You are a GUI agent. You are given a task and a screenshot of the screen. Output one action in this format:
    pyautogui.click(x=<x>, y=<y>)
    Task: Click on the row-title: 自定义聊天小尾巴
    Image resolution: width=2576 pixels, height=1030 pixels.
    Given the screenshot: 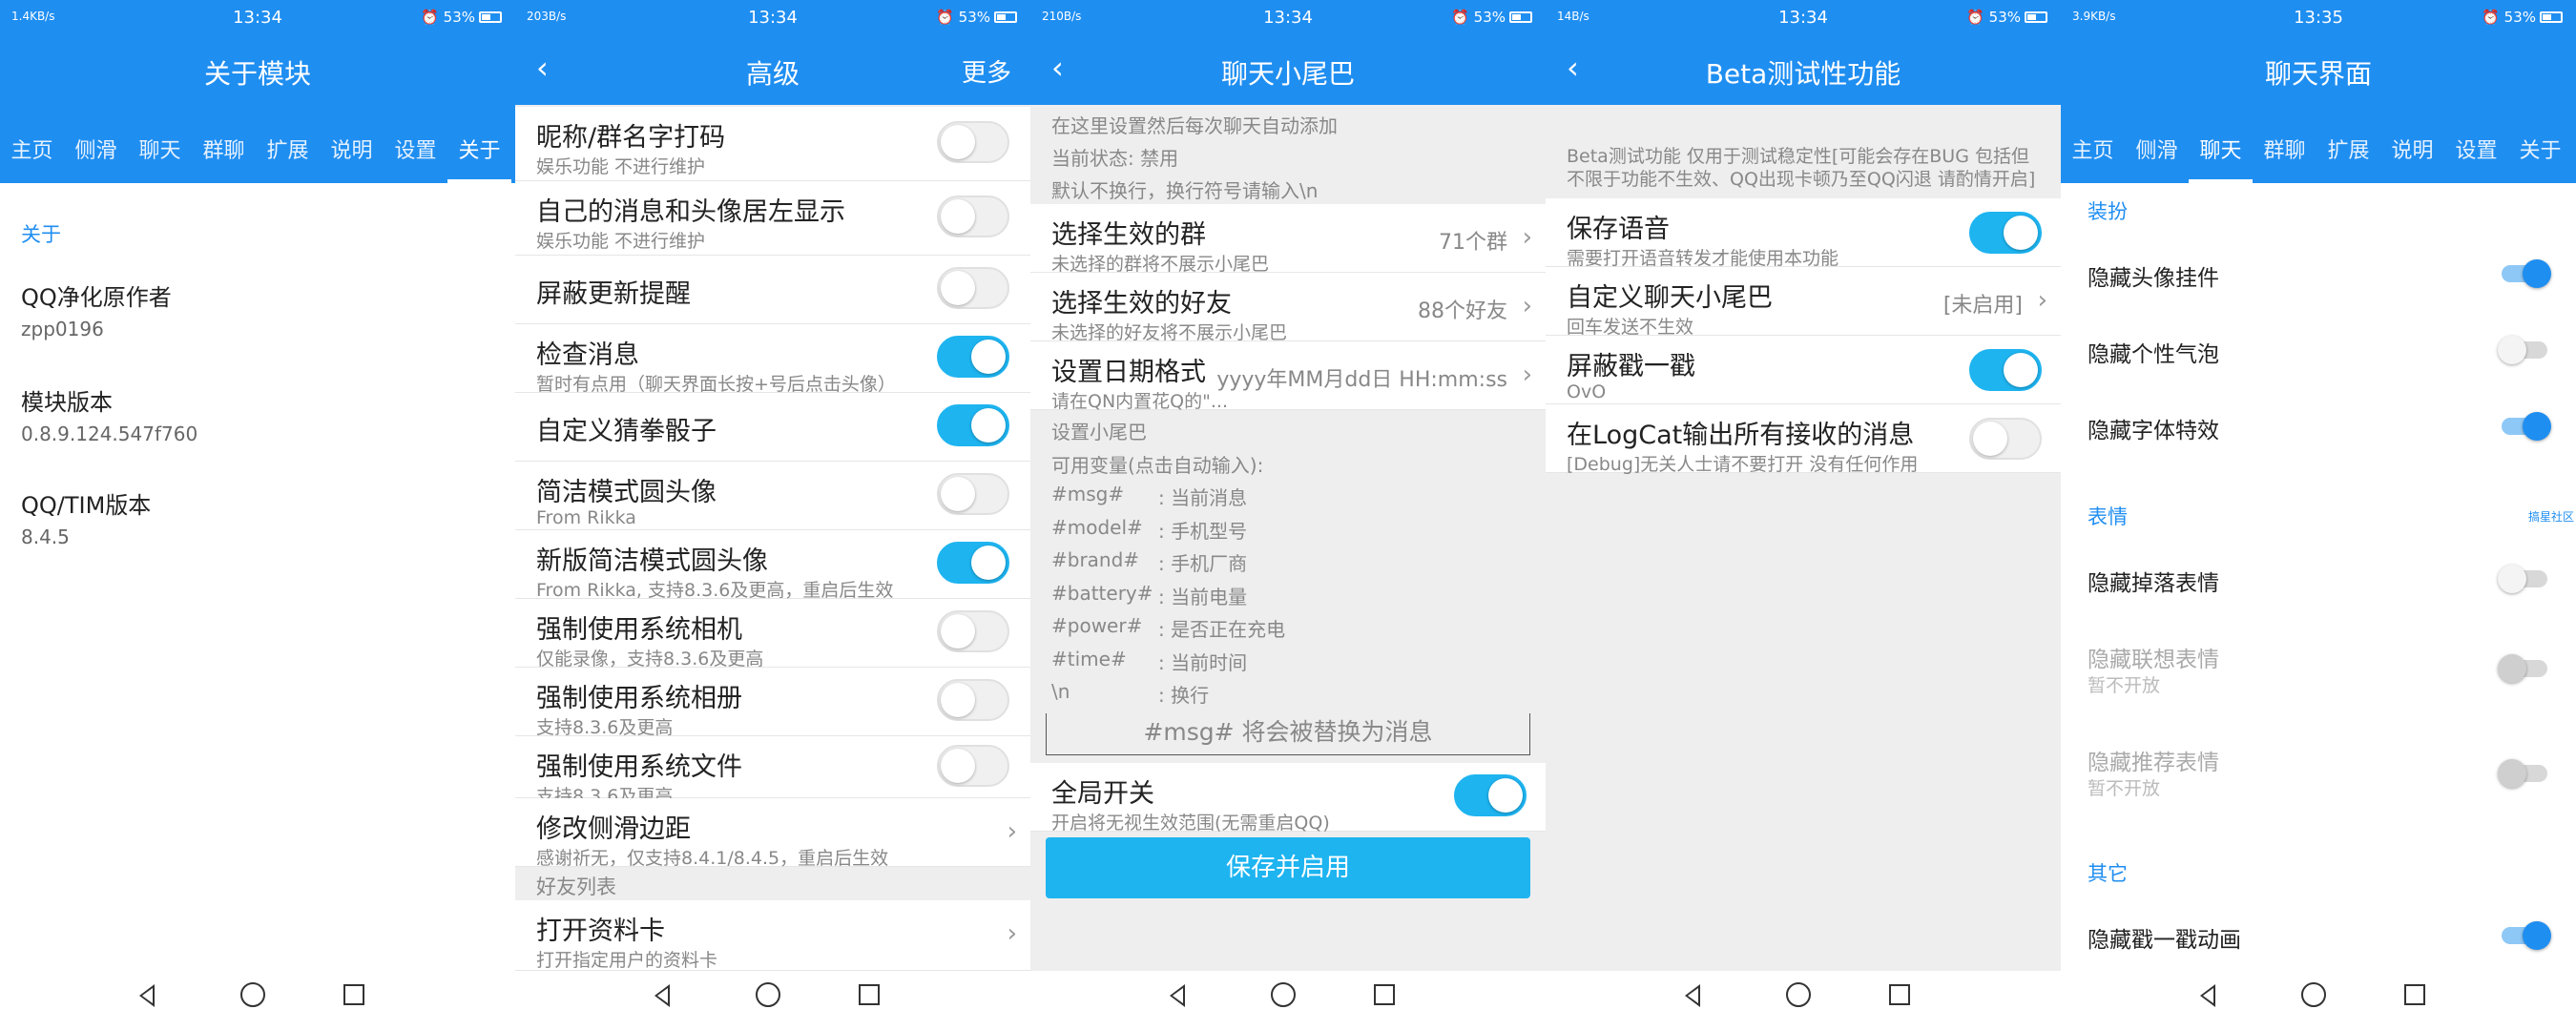 What is the action you would take?
    pyautogui.click(x=1670, y=298)
    